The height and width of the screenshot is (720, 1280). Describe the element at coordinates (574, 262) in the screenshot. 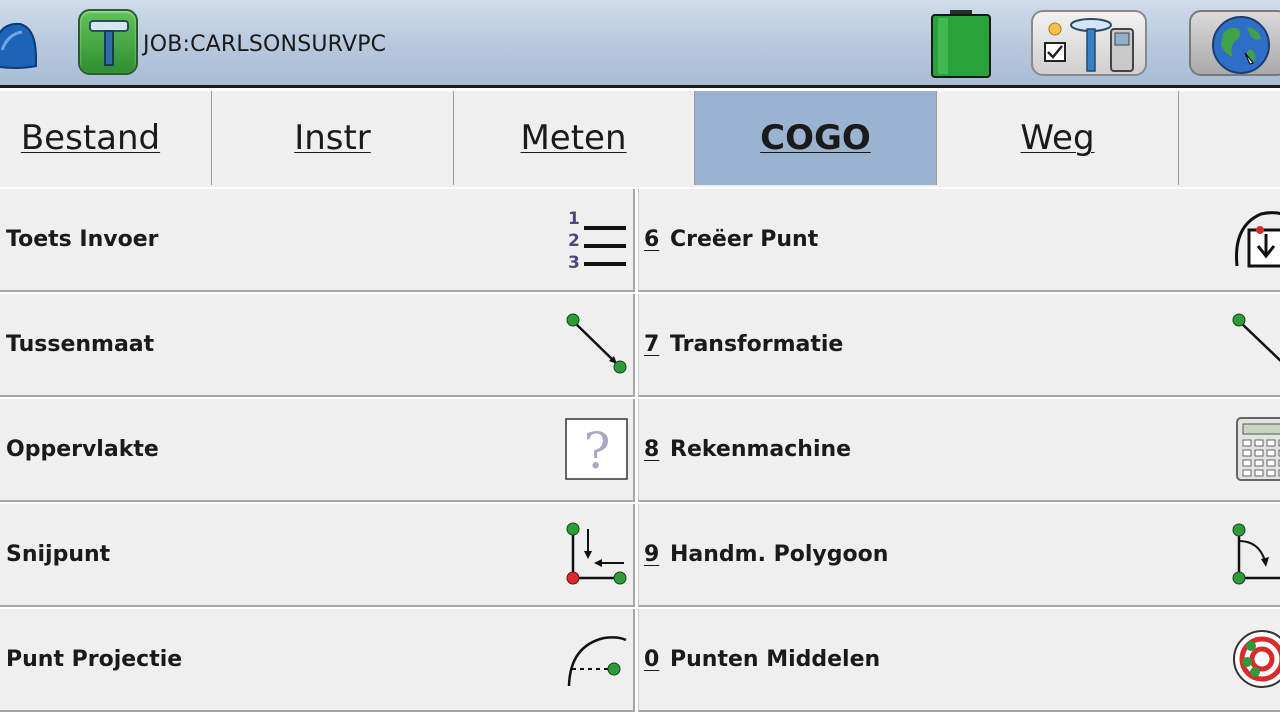

I see `svg-text: 3` at that location.